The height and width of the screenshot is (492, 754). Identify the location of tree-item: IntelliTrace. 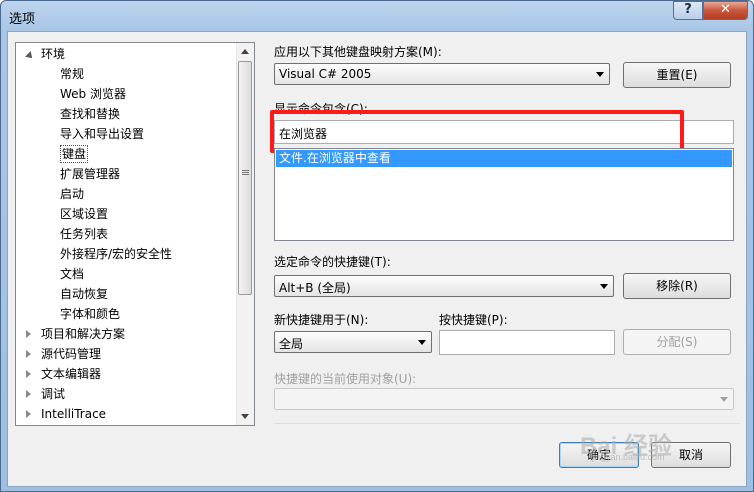
(127, 414).